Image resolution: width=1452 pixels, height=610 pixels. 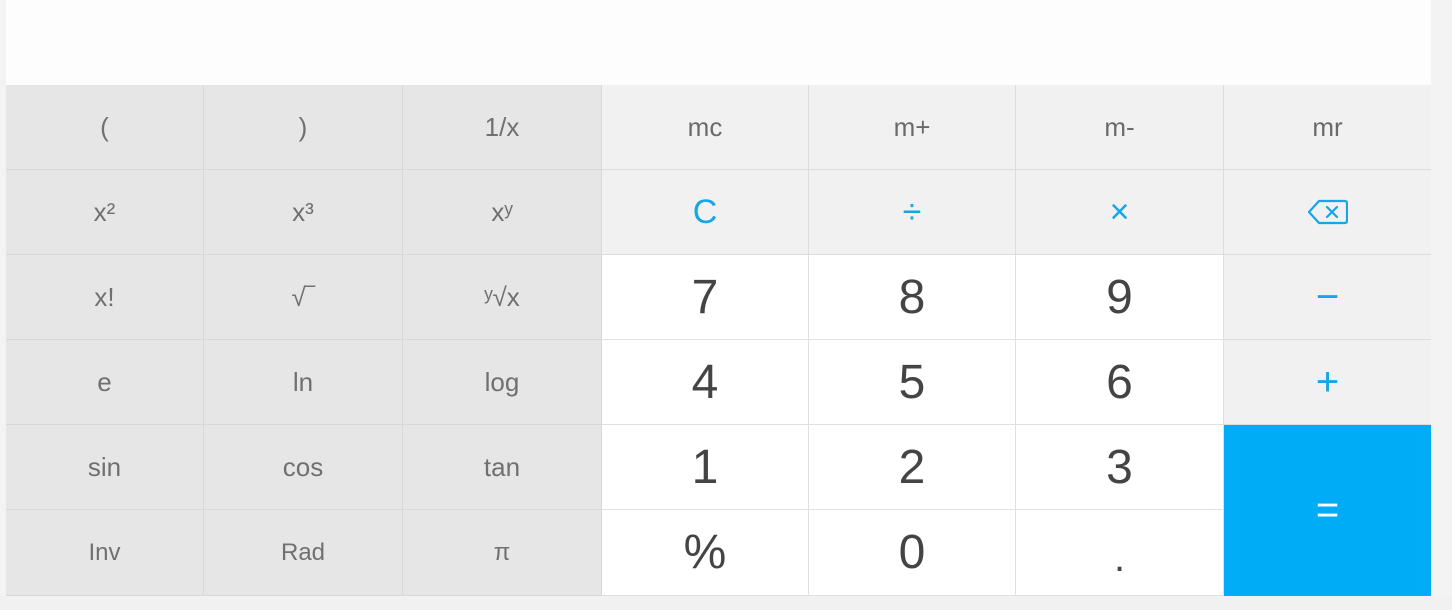 I want to click on digit-0-button: 0, so click(x=912, y=553).